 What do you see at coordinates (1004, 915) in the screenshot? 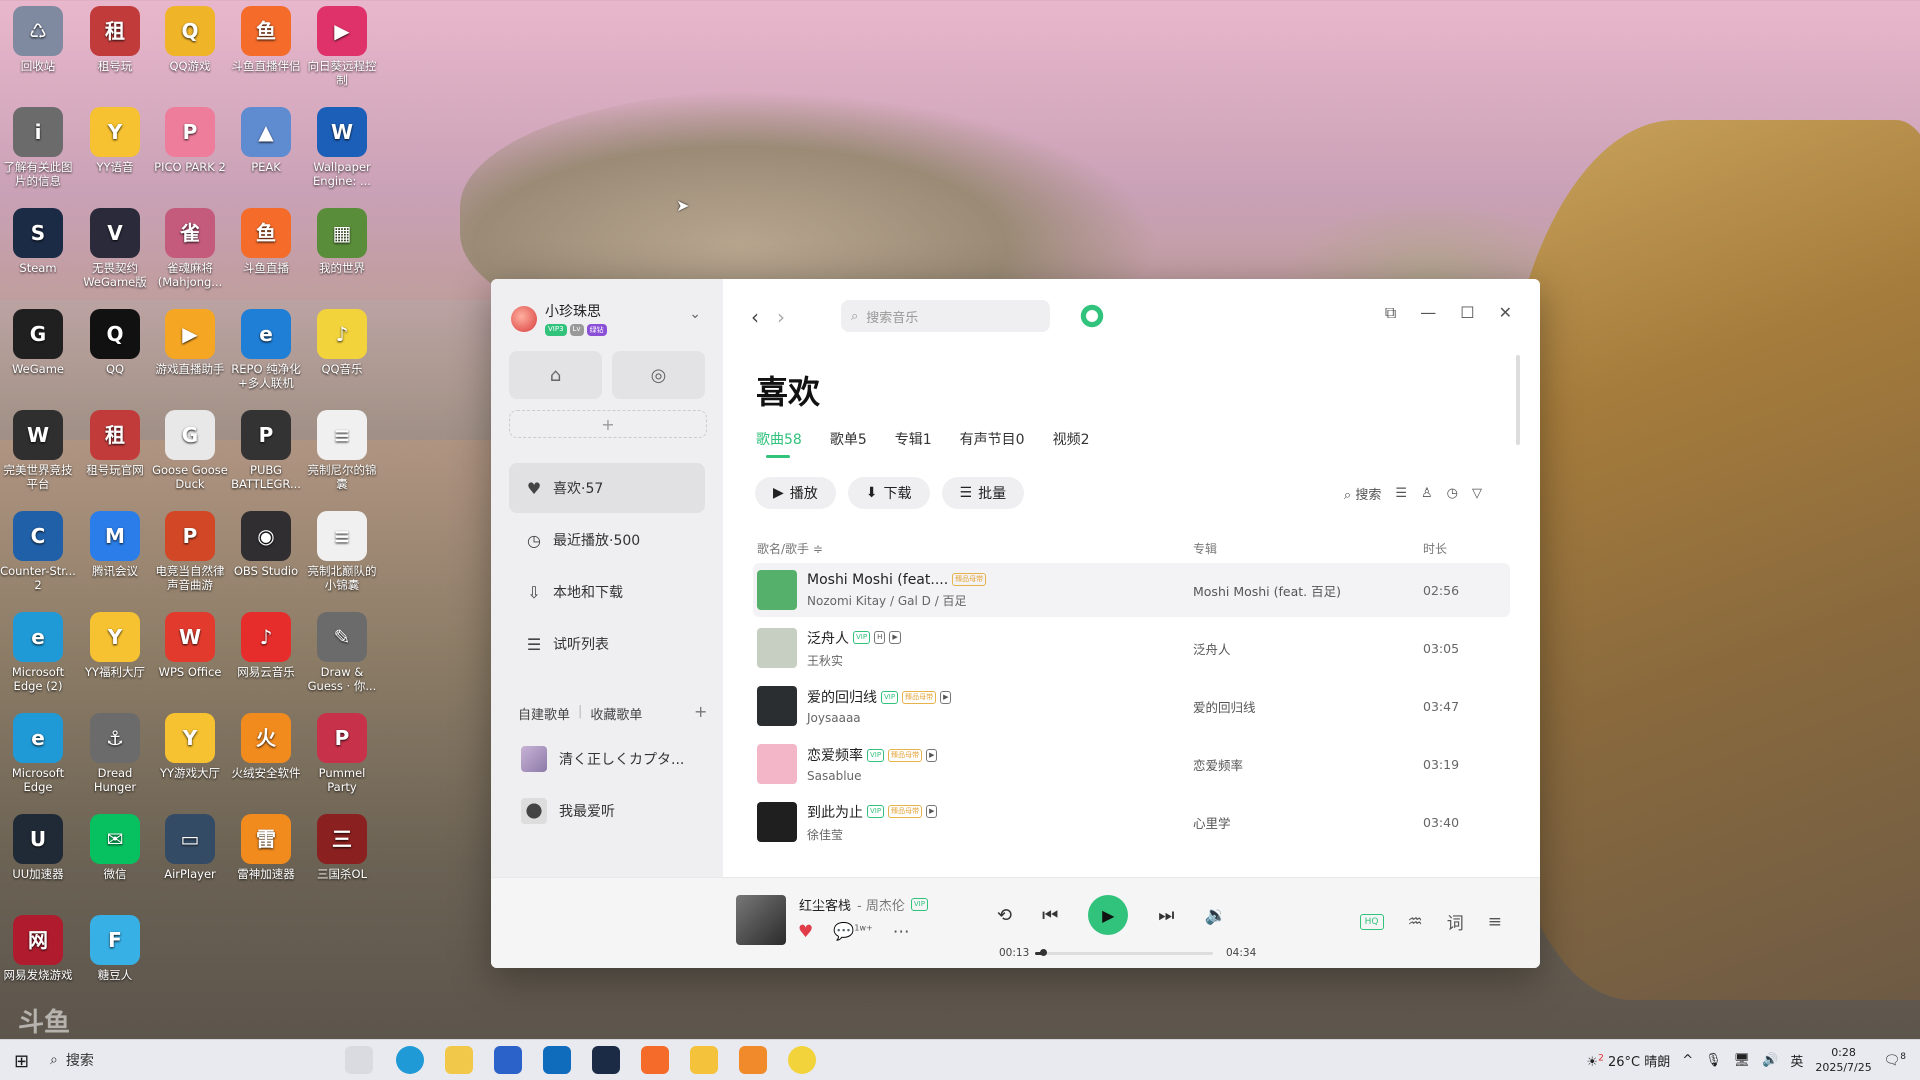
I see `repeat-icon: ⟲` at bounding box center [1004, 915].